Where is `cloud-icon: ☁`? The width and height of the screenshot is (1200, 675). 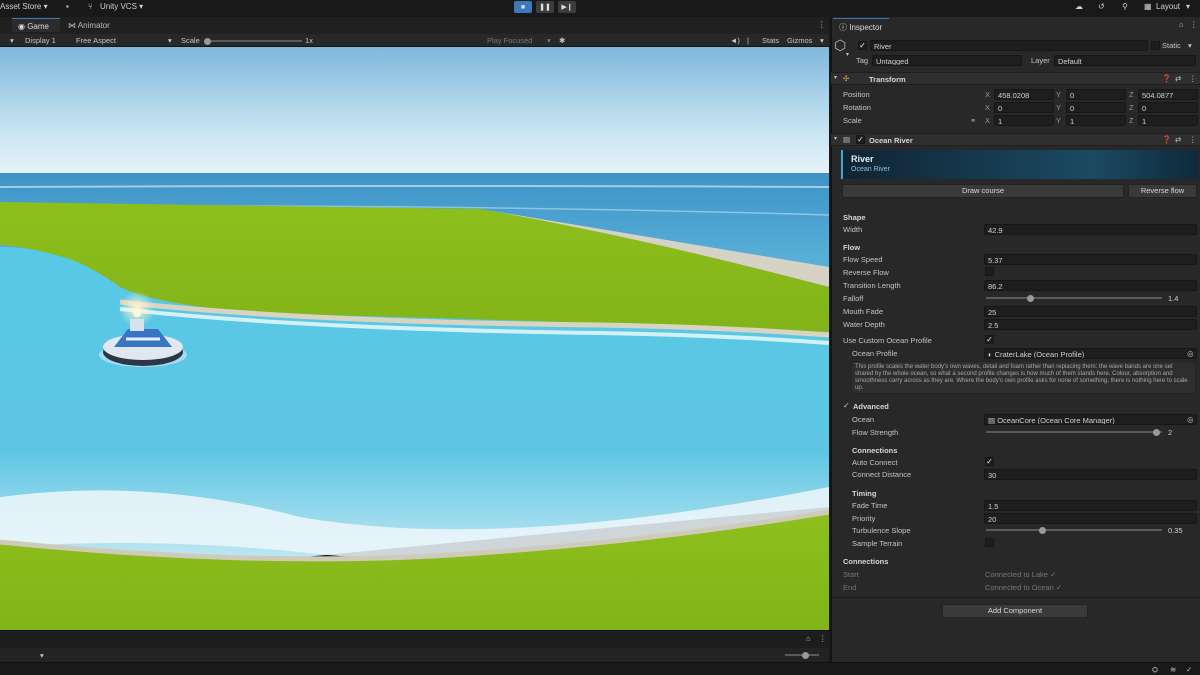 cloud-icon: ☁ is located at coordinates (1079, 6).